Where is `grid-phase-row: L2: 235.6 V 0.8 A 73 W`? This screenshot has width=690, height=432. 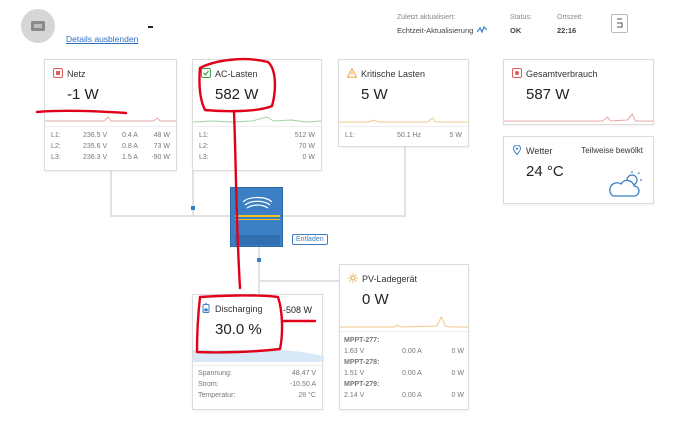
grid-phase-row: L2: 235.6 V 0.8 A 73 W is located at coordinates (110, 146).